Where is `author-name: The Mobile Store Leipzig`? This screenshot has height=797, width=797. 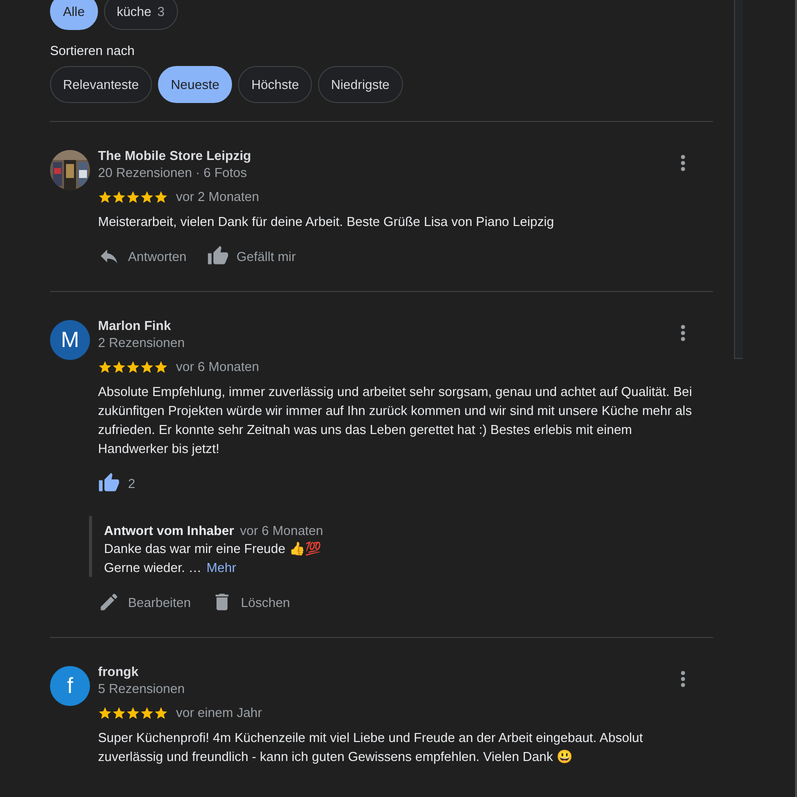
author-name: The Mobile Store Leipzig is located at coordinates (175, 155).